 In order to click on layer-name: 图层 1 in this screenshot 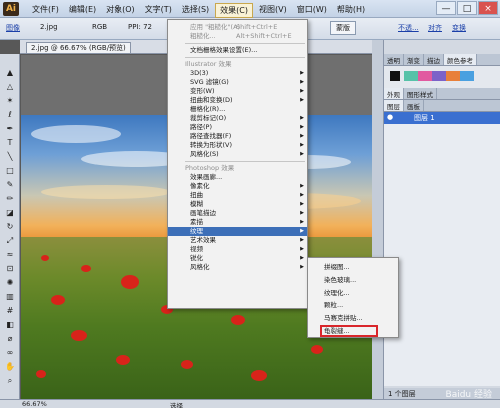, I will do `click(424, 118)`.